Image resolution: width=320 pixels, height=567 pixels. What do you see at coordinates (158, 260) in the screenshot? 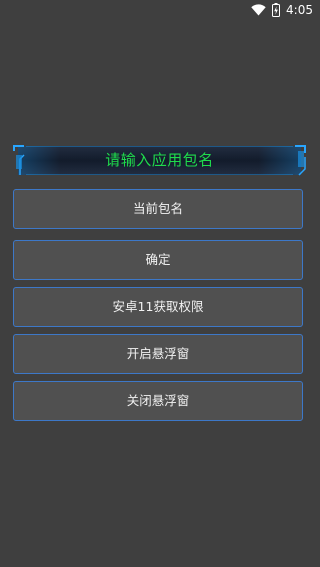
I see `confirm-button: 确定` at bounding box center [158, 260].